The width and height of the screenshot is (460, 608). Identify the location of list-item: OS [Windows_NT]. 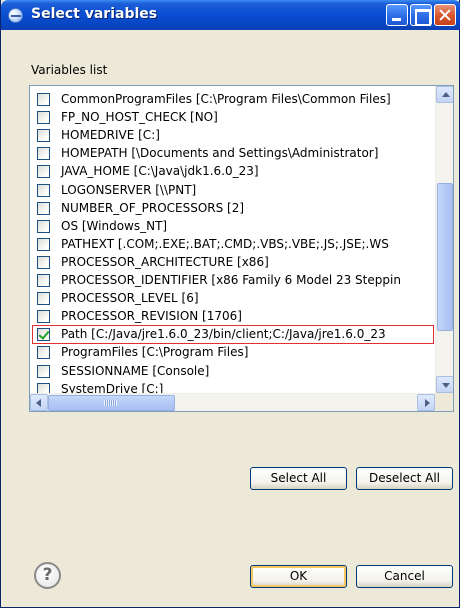
(232, 226).